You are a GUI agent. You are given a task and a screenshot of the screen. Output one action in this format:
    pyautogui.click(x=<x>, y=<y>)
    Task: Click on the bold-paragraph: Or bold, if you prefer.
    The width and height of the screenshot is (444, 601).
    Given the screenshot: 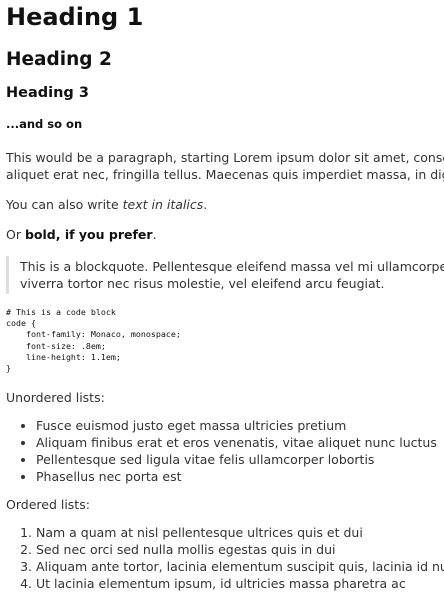 What is the action you would take?
    pyautogui.click(x=225, y=234)
    